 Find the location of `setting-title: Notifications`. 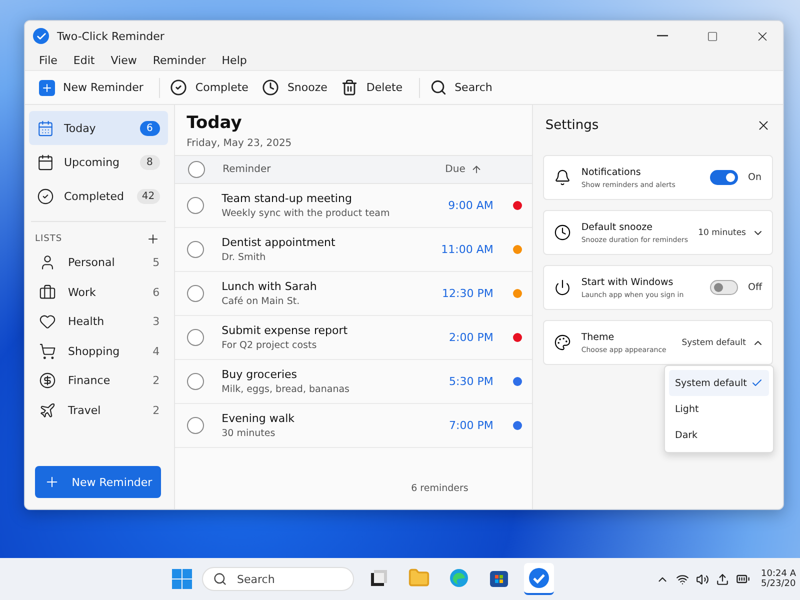

setting-title: Notifications is located at coordinates (611, 172).